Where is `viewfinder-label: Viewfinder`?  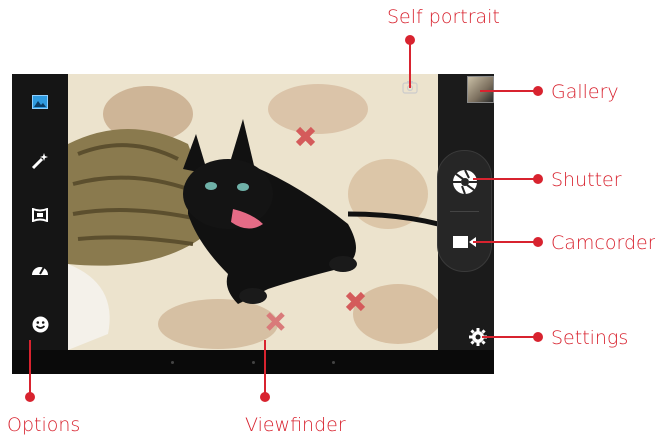 viewfinder-label: Viewfinder is located at coordinates (295, 425).